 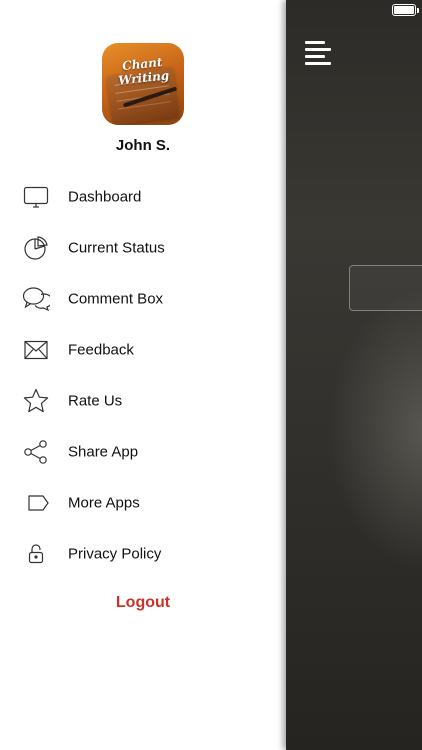 I want to click on menu-item-share-app: Share App, so click(x=143, y=451).